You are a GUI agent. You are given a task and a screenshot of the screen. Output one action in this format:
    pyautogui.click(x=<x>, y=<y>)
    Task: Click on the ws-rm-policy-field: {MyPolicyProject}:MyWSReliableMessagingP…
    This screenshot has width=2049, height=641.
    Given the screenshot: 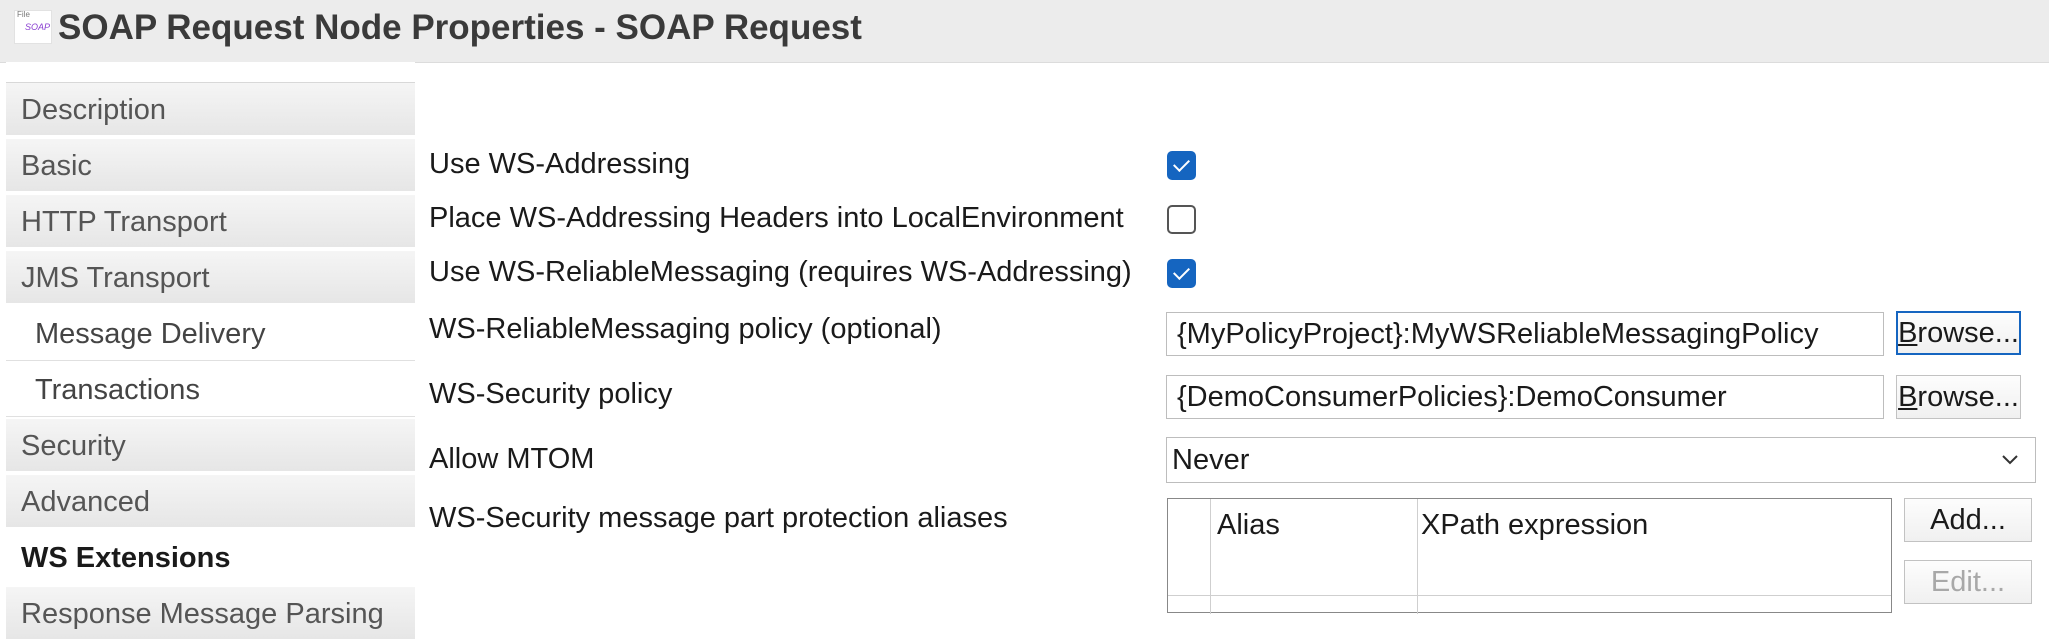 What is the action you would take?
    pyautogui.click(x=1525, y=334)
    